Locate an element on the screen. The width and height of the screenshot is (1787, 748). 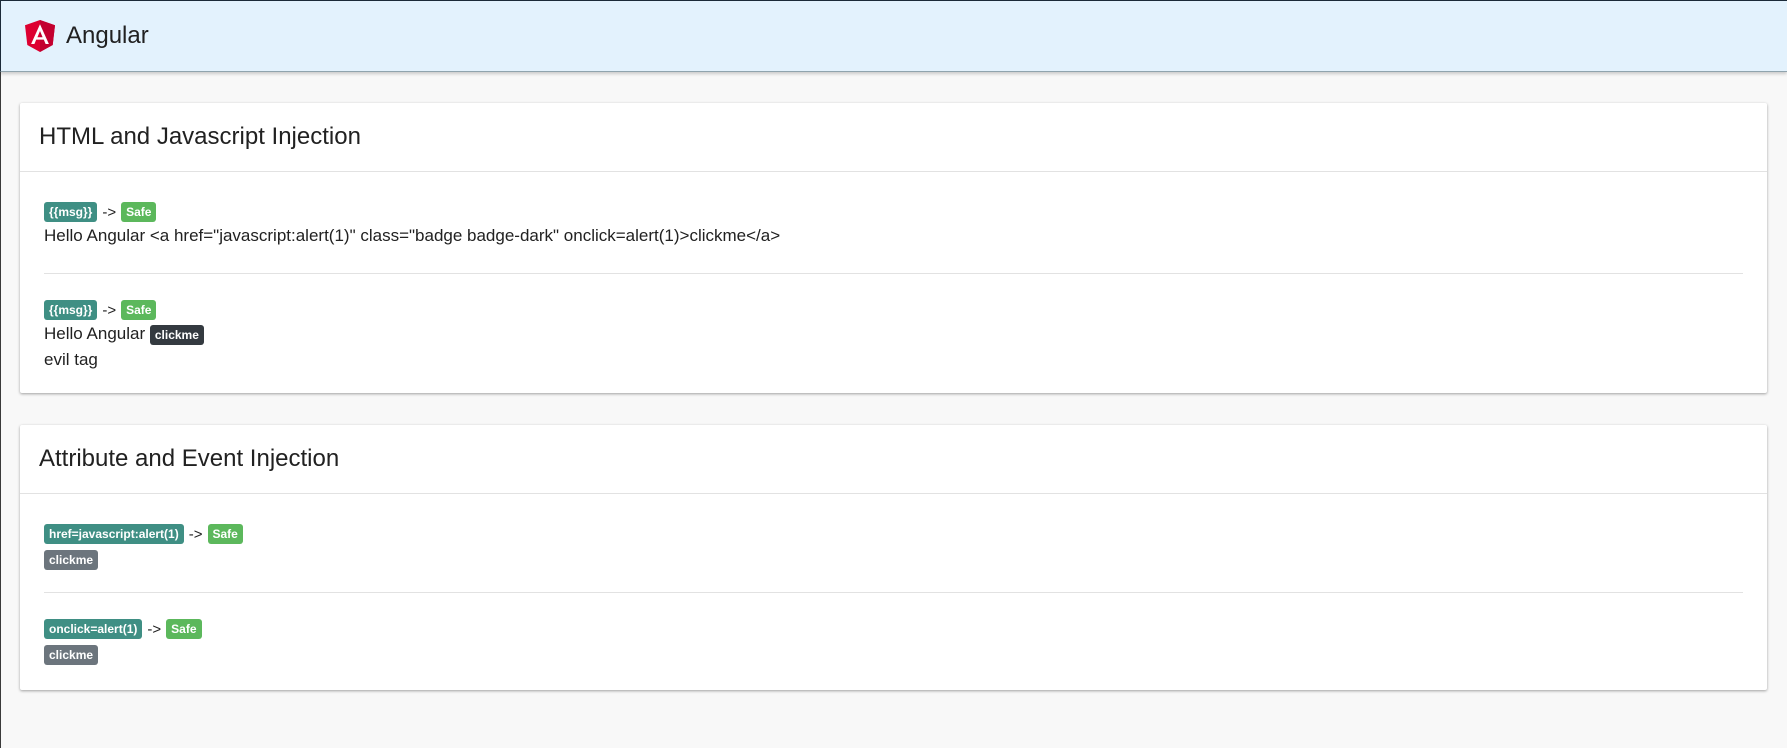
output-text: Hello Angular is located at coordinates (95, 333).